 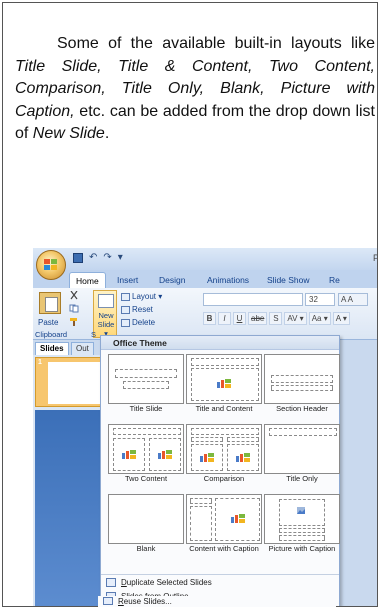 What do you see at coordinates (302, 548) in the screenshot?
I see `layout-label: Picture with Caption` at bounding box center [302, 548].